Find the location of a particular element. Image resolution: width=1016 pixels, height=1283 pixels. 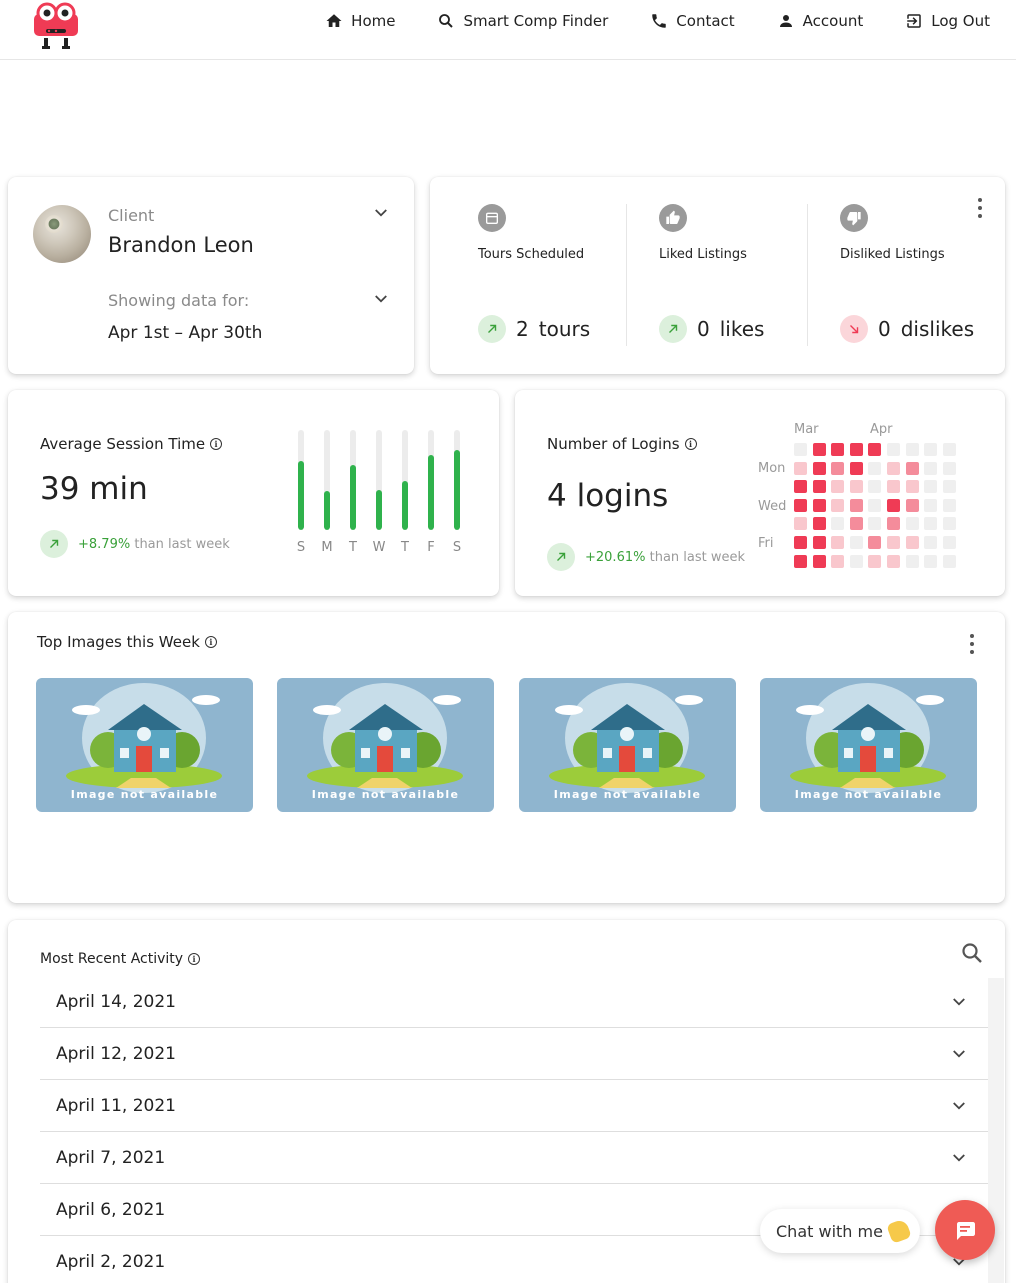

day-label-fri: Fri is located at coordinates (766, 543).